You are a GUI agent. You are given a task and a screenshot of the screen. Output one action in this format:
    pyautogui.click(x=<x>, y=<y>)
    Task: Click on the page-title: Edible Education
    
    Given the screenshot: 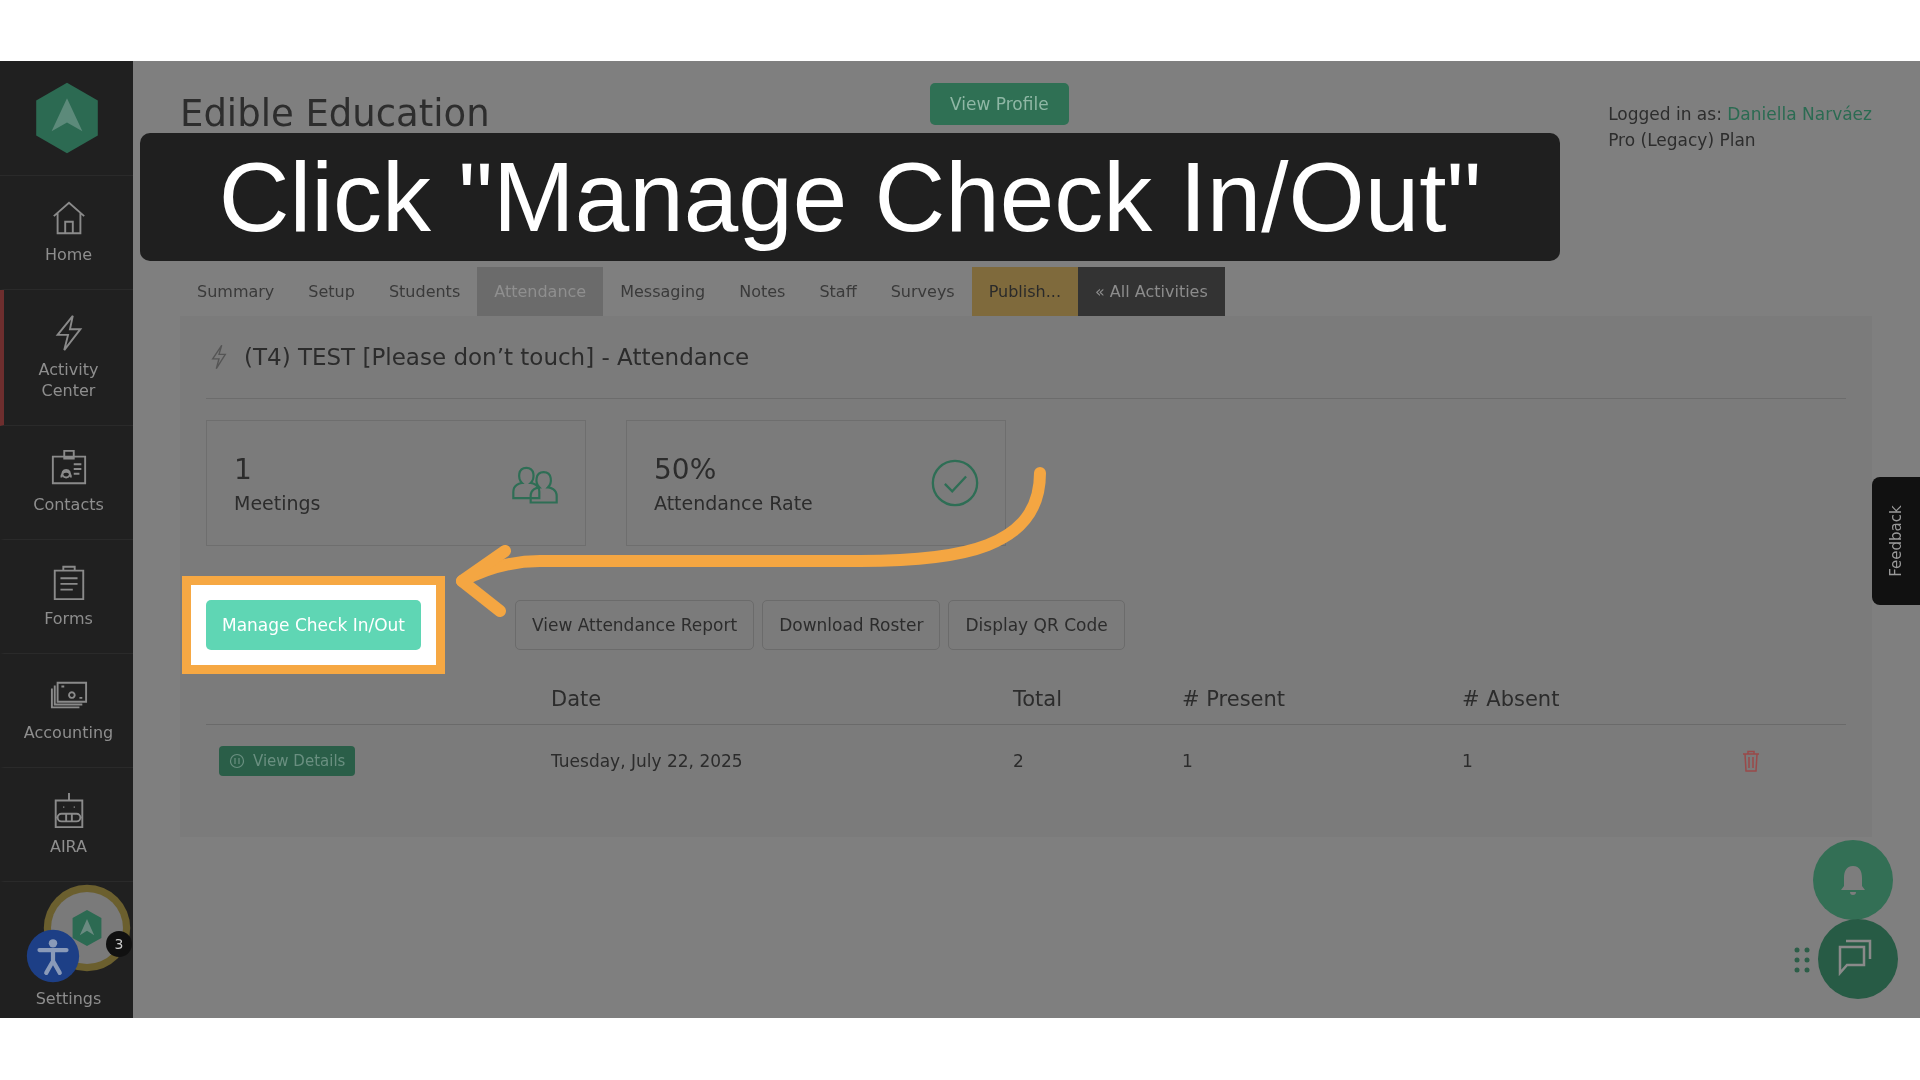 What is the action you would take?
    pyautogui.click(x=335, y=113)
    